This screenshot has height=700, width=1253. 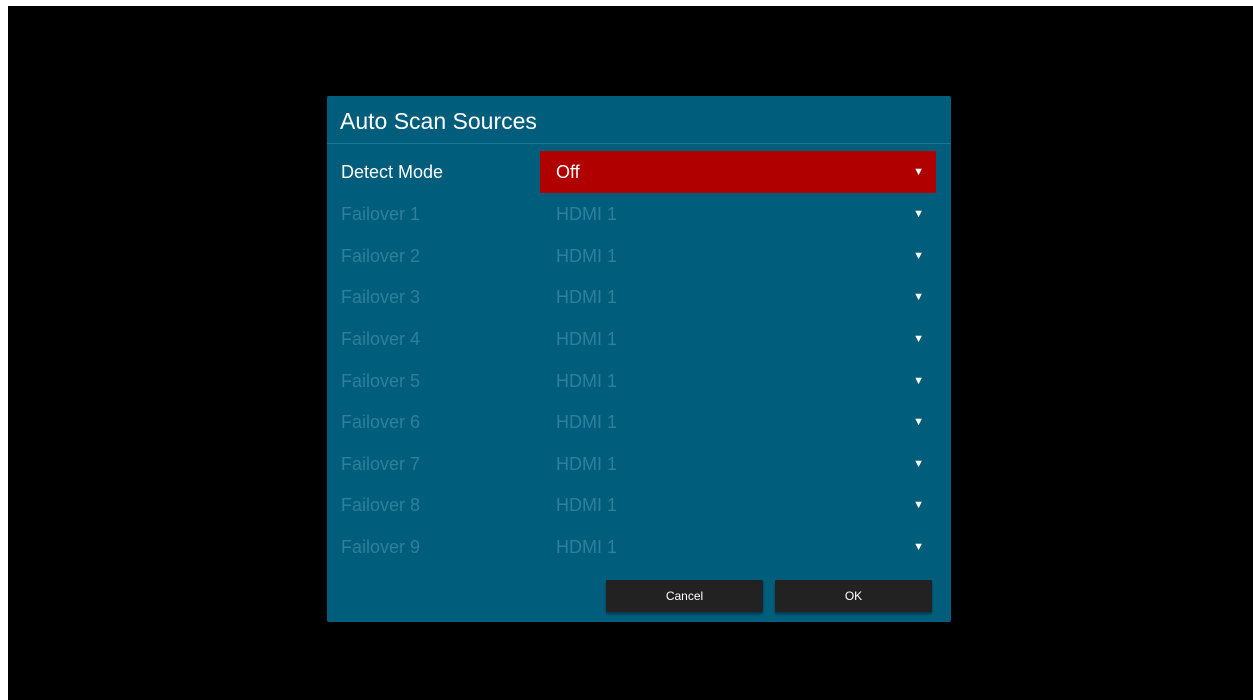 I want to click on failover-row-3: Failover 3 HDMI 1 ▼, so click(x=639, y=297).